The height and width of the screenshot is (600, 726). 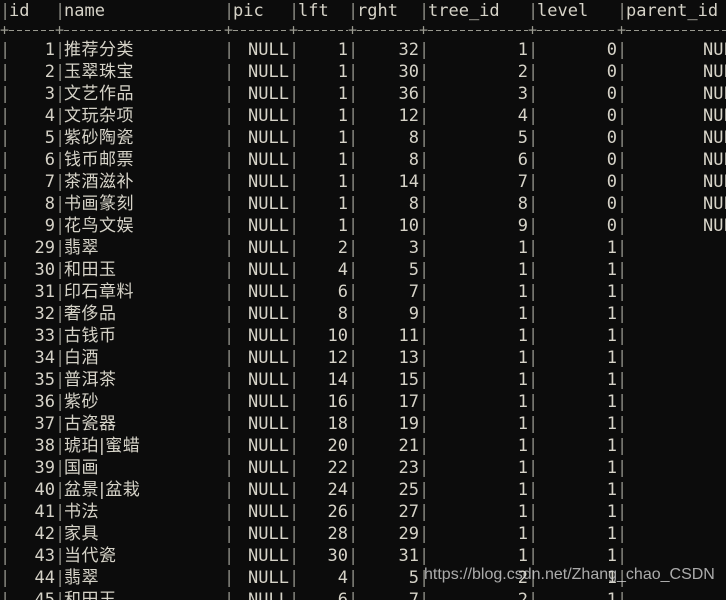 I want to click on cell-rght: 32, so click(x=408, y=50).